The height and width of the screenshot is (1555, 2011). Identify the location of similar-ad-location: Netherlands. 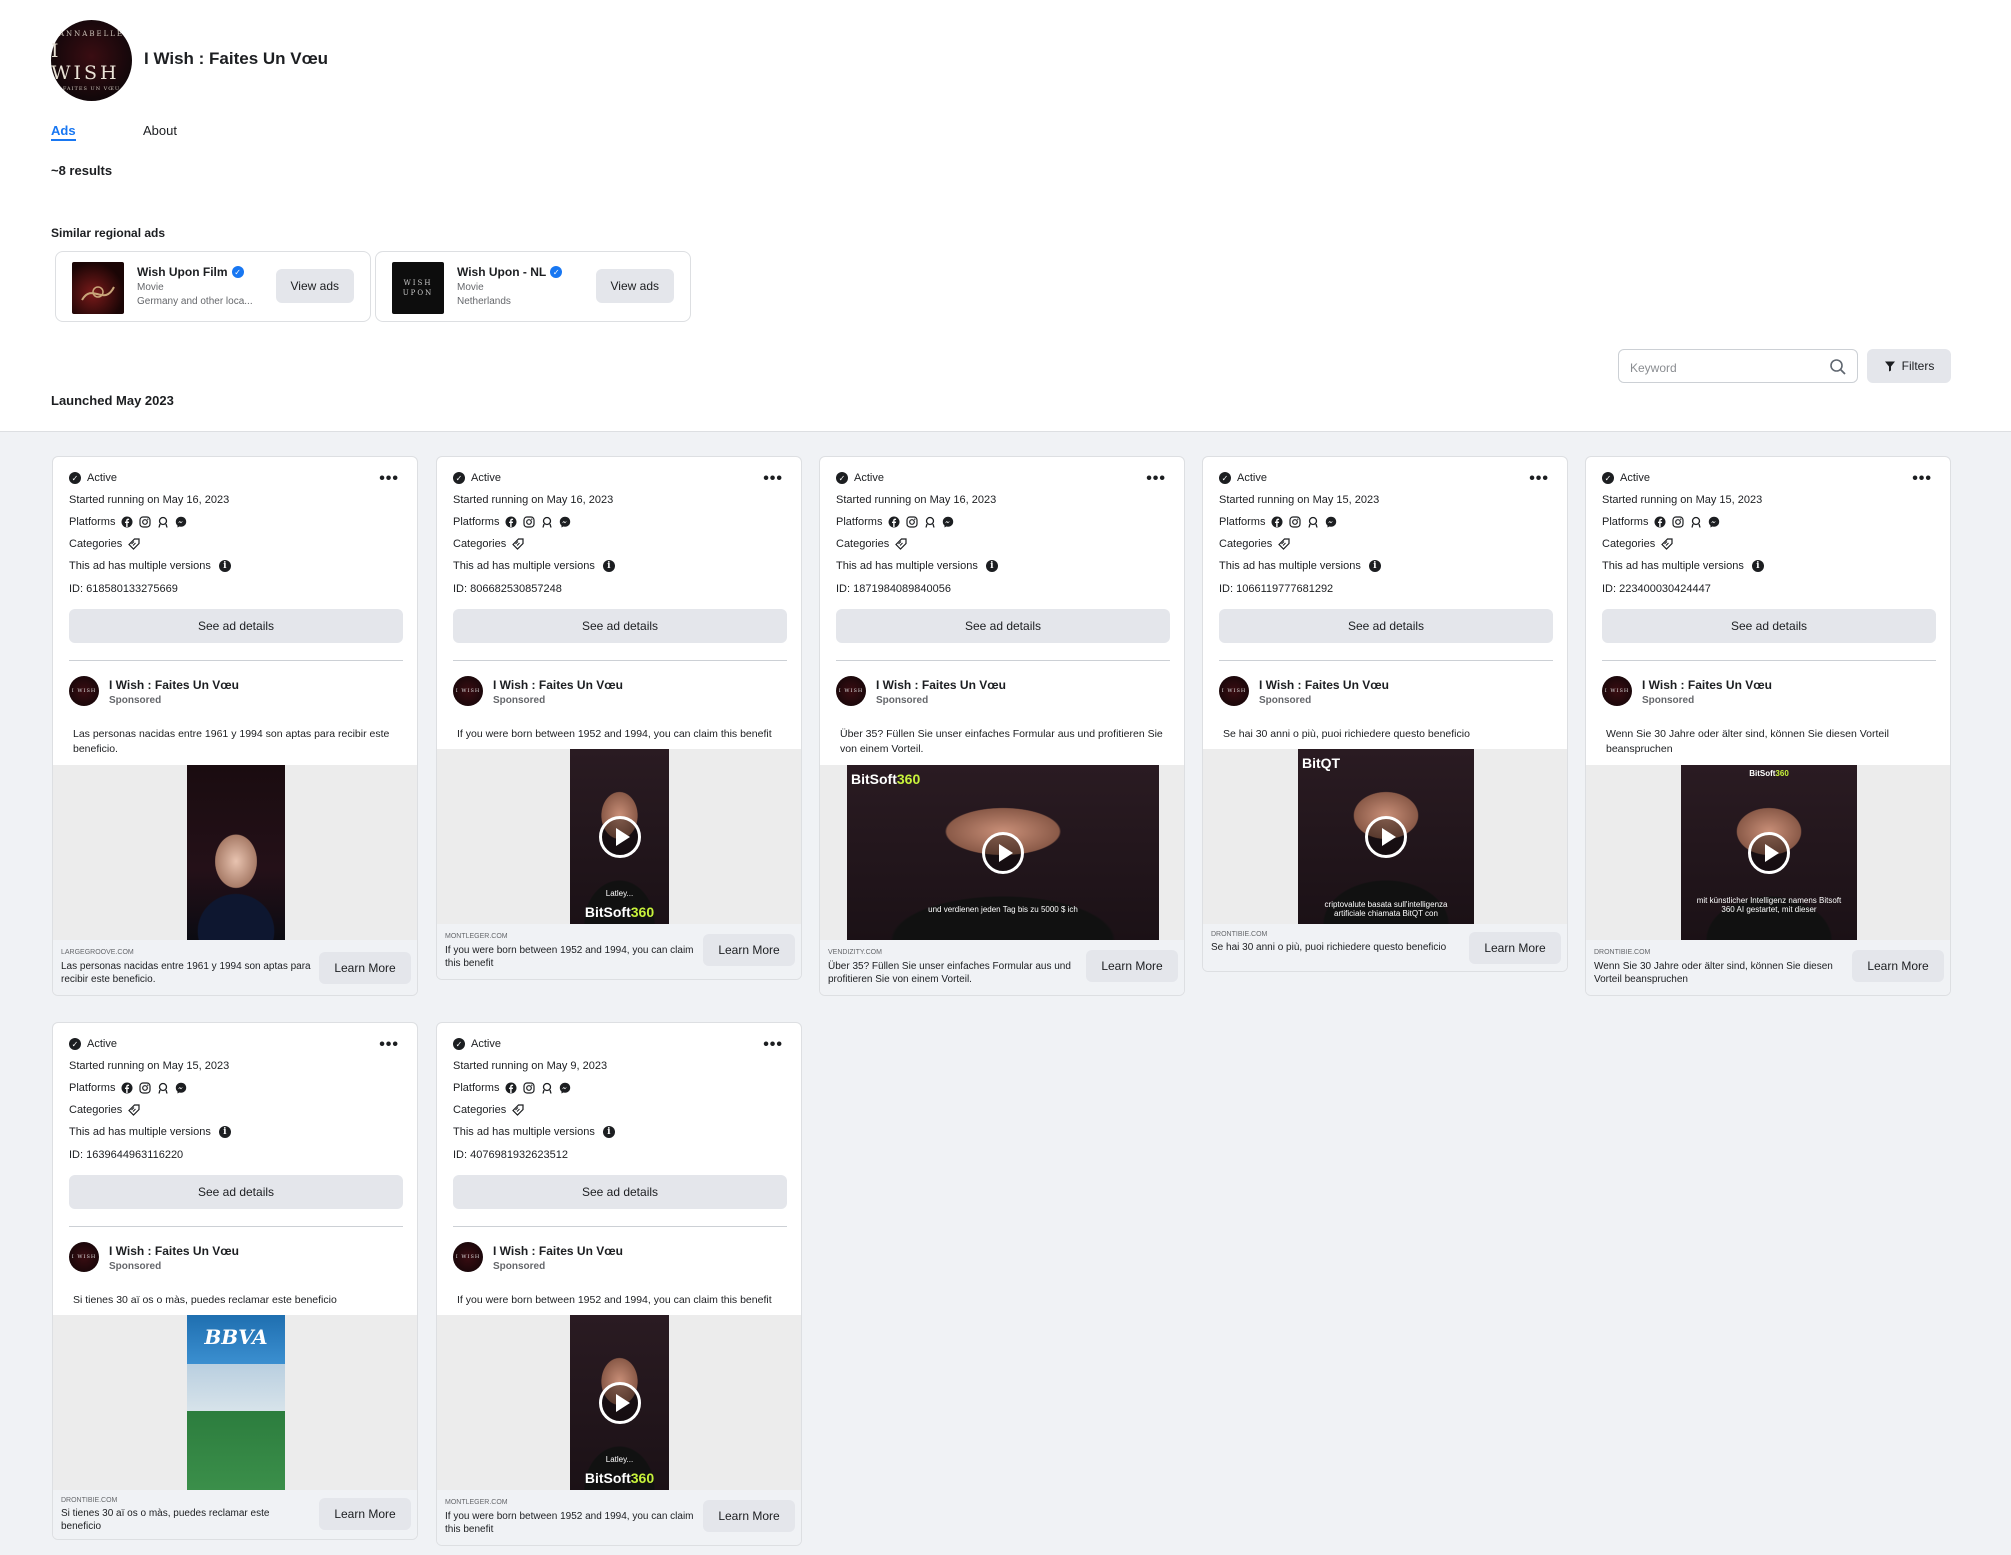
(484, 301).